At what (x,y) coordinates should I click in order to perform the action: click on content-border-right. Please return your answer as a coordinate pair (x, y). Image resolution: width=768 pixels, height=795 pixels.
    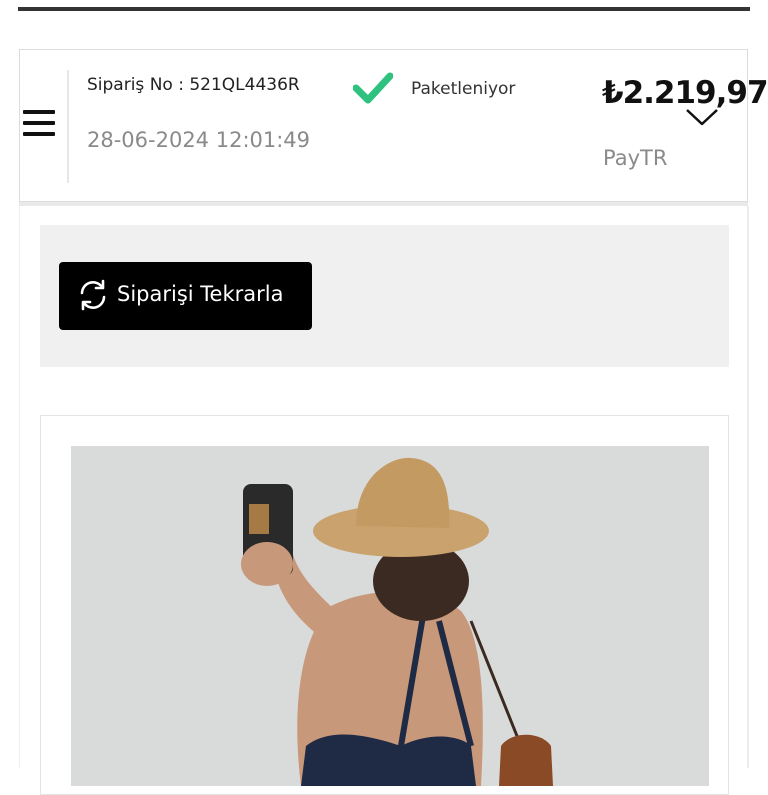
    Looking at the image, I should click on (748, 487).